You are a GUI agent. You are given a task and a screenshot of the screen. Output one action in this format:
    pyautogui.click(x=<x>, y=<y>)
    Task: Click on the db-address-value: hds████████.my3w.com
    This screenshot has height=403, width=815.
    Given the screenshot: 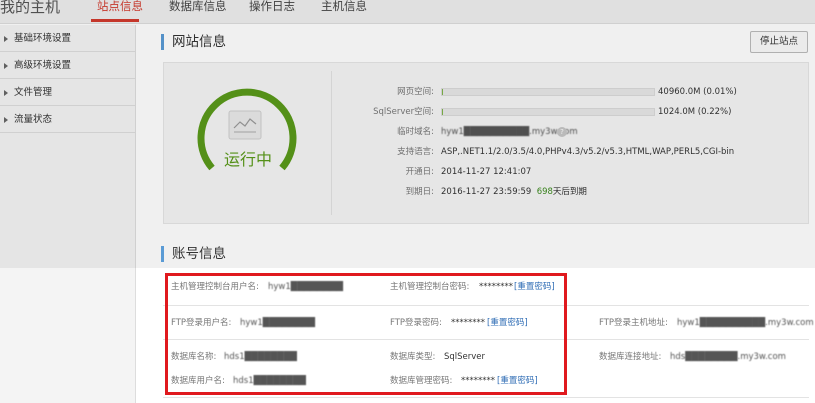 What is the action you would take?
    pyautogui.click(x=728, y=357)
    